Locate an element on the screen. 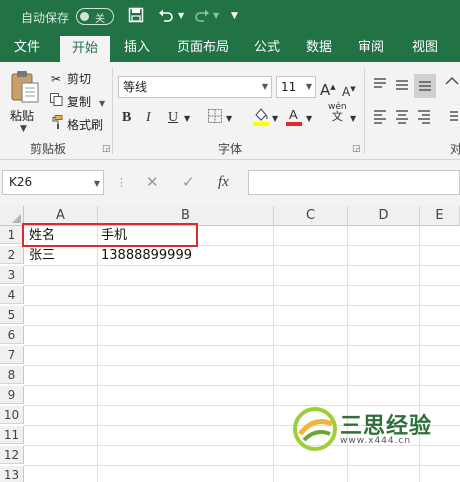 This screenshot has height=482, width=460. font-group-label: 字体 is located at coordinates (230, 149).